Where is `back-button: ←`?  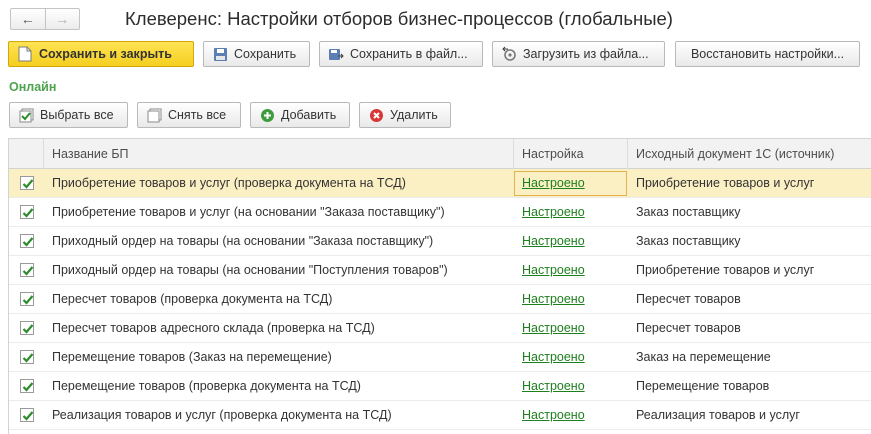
back-button: ← is located at coordinates (28, 19).